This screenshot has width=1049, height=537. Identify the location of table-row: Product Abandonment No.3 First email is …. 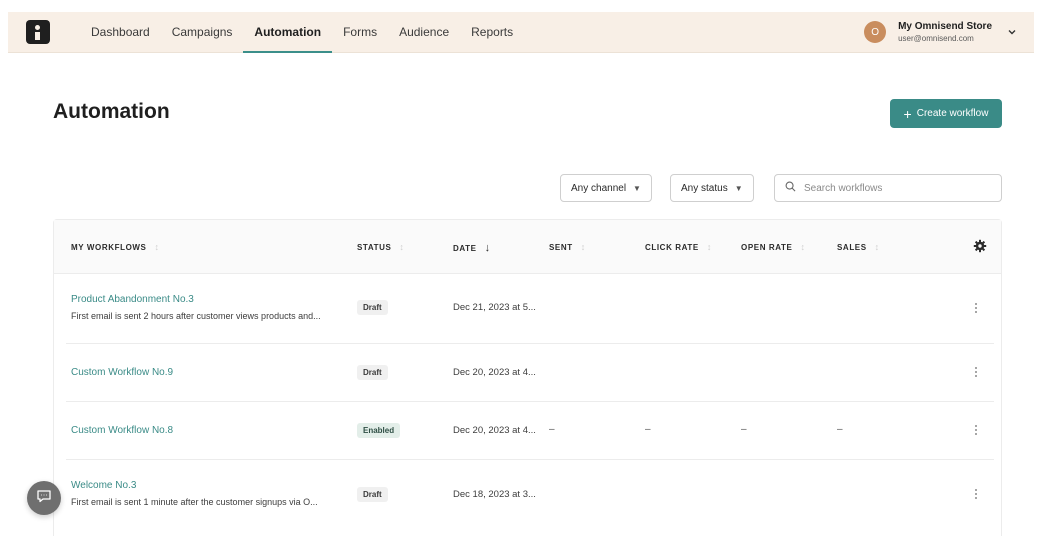
(530, 309).